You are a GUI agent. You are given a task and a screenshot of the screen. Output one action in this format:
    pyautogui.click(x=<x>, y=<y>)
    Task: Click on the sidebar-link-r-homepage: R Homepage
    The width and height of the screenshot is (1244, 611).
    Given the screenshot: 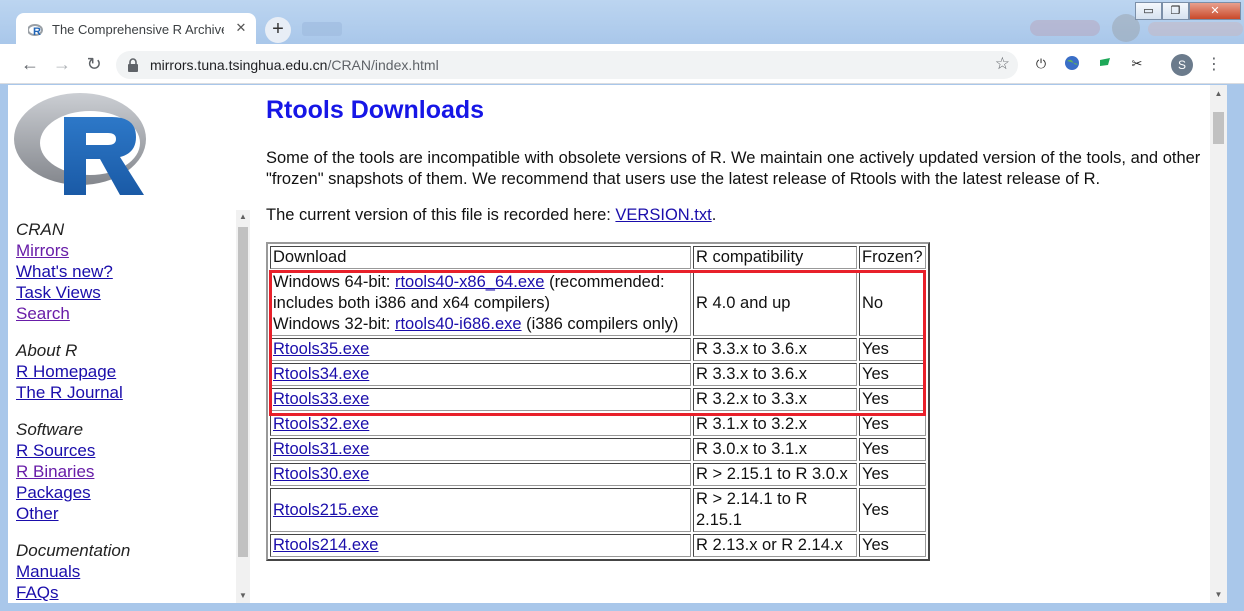 What is the action you would take?
    pyautogui.click(x=123, y=371)
    